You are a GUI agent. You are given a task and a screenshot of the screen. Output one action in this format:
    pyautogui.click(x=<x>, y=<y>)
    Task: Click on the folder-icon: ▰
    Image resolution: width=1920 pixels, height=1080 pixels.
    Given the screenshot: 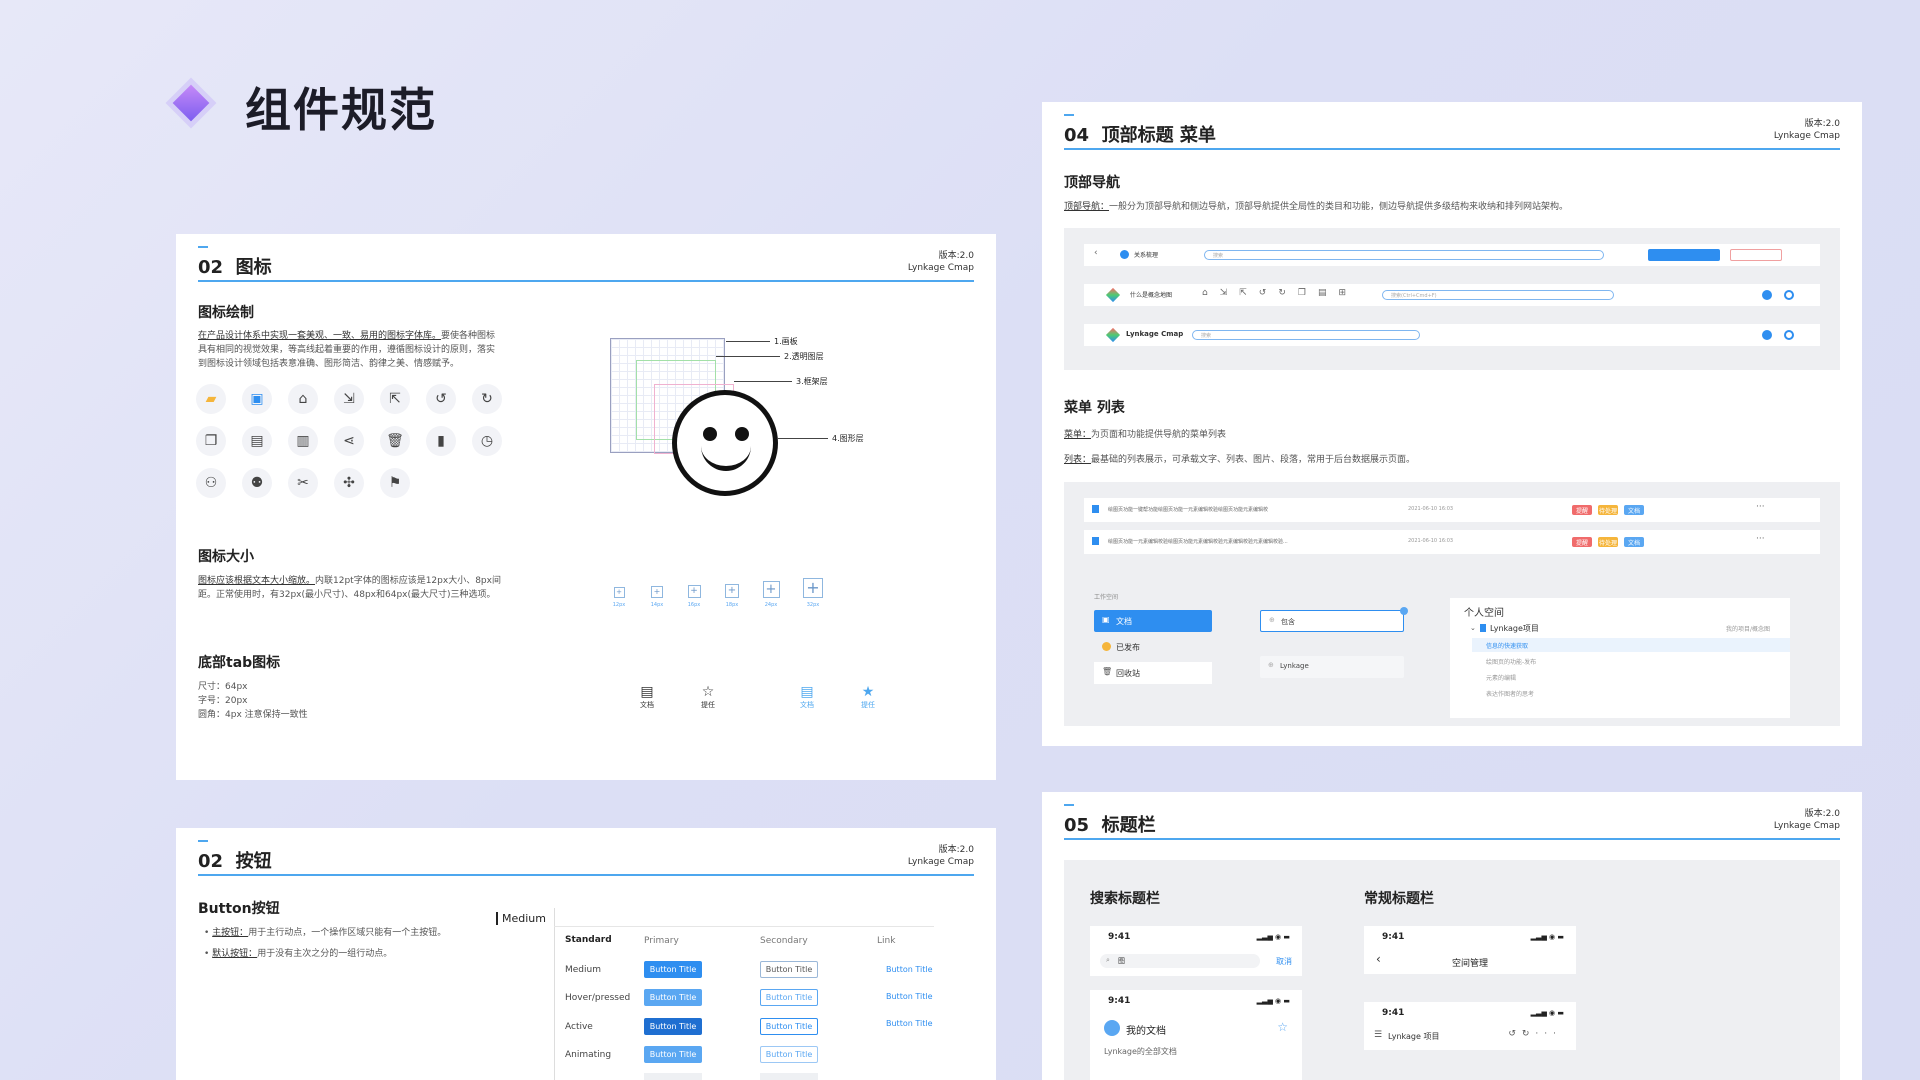 What is the action you would take?
    pyautogui.click(x=211, y=399)
    